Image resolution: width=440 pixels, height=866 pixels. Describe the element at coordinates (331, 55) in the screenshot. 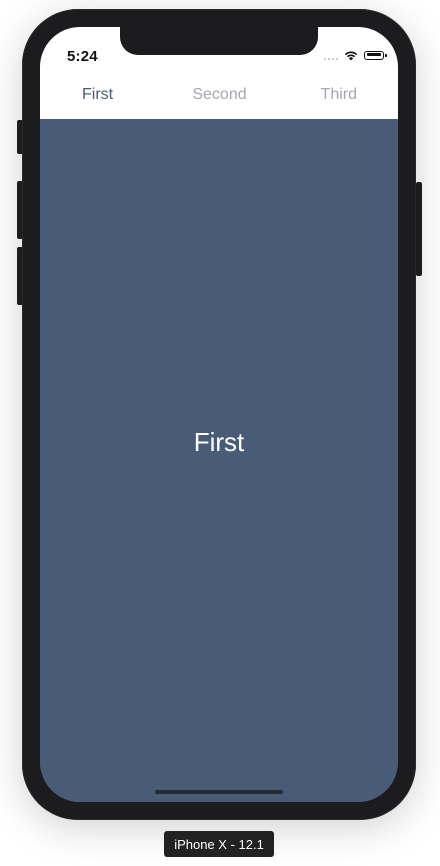

I see `cellular-signal-icon` at that location.